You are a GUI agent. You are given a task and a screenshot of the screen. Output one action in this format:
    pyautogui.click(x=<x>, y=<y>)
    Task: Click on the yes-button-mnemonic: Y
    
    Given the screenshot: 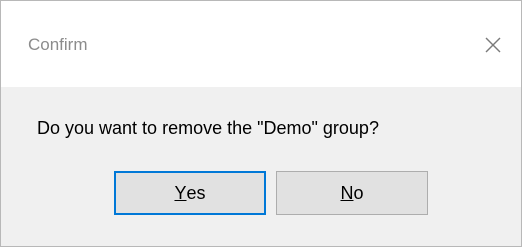 What is the action you would take?
    pyautogui.click(x=180, y=192)
    